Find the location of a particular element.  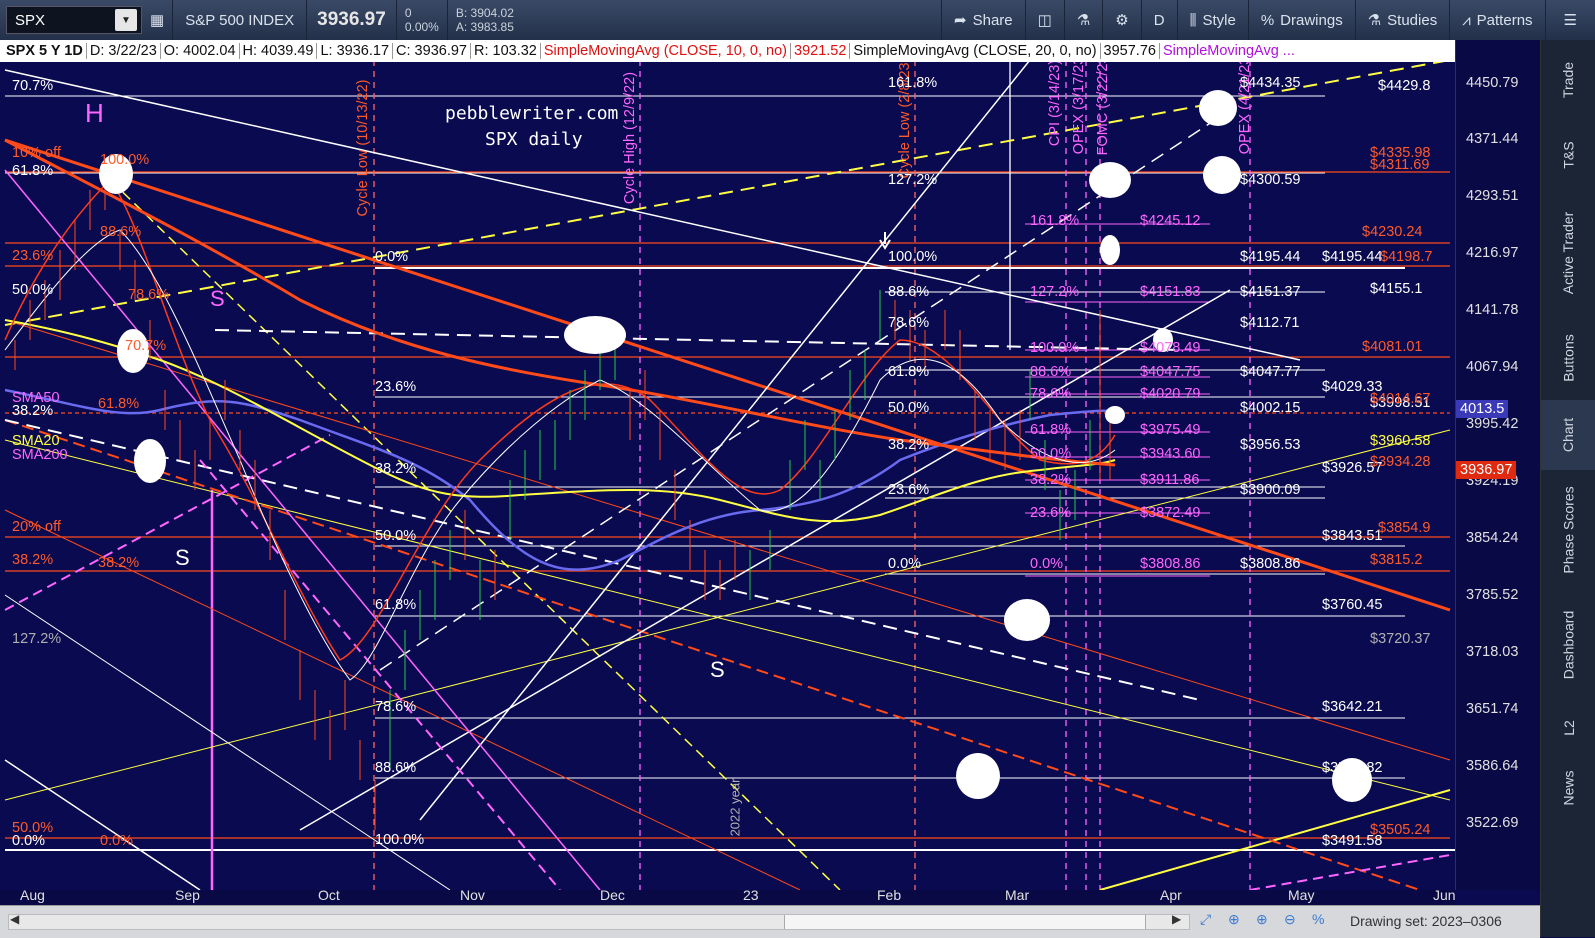

date-tick: Dec is located at coordinates (612, 895).